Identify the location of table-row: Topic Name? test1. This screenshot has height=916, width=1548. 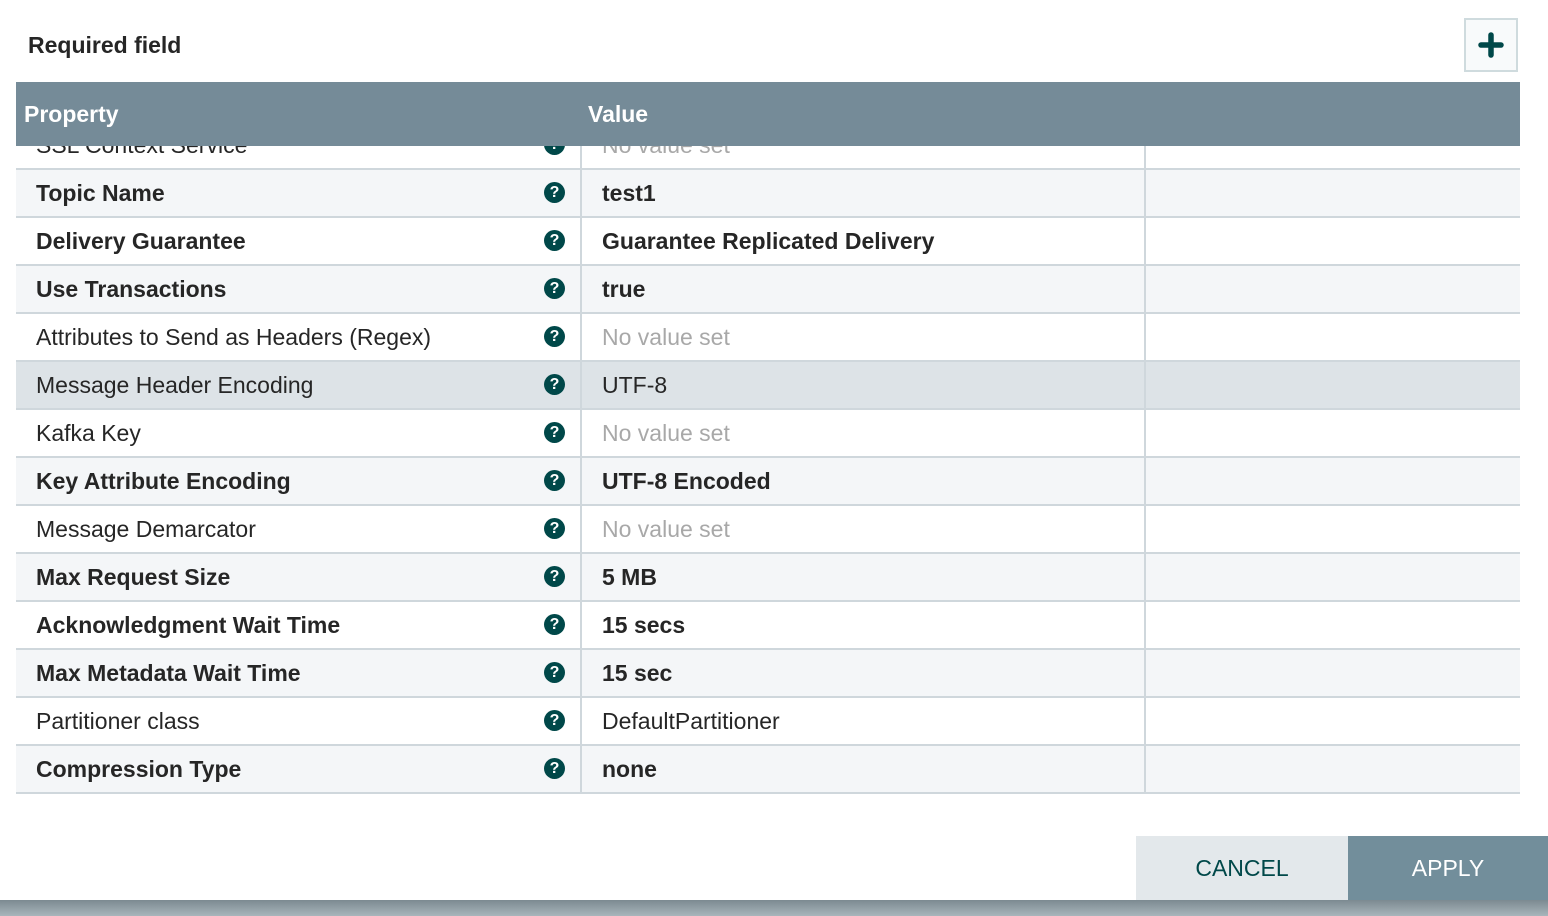
(768, 194).